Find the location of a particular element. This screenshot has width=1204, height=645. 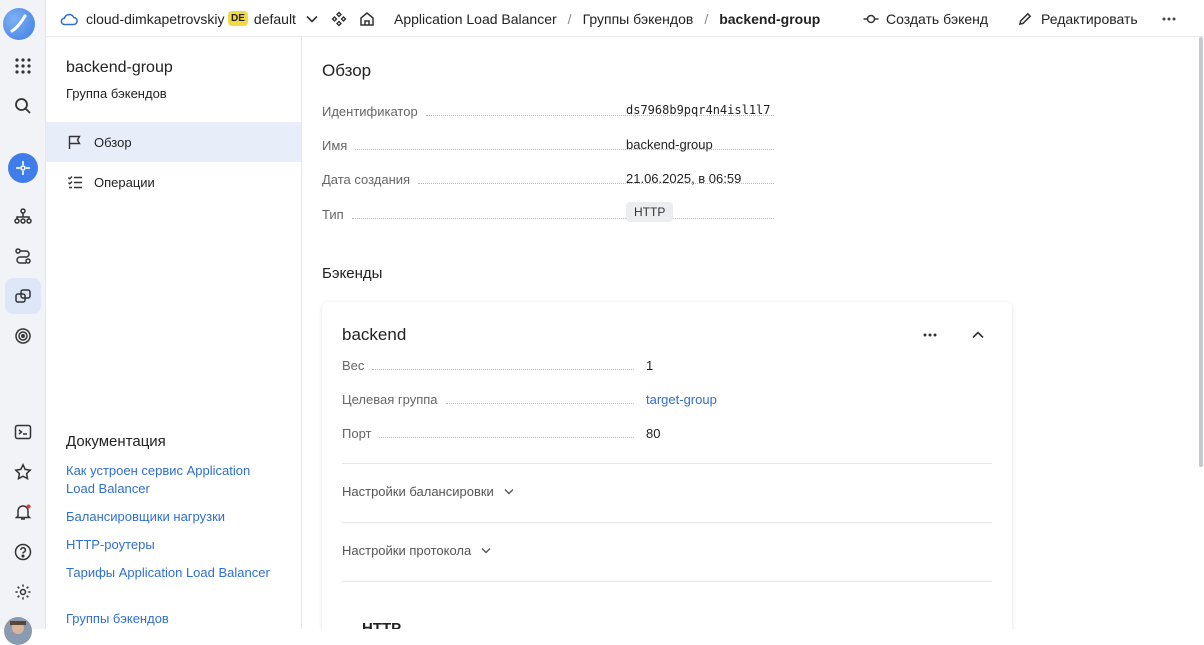

breadcrumb-current: backend-group is located at coordinates (770, 18).